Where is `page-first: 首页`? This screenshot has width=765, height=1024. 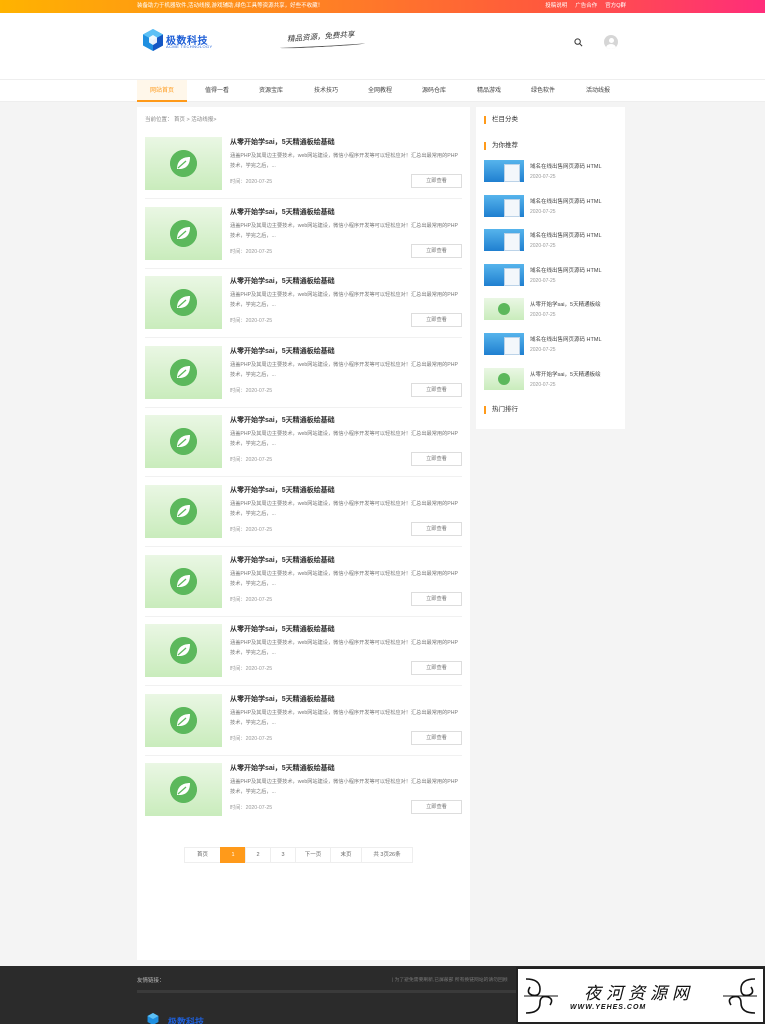 page-first: 首页 is located at coordinates (202, 855).